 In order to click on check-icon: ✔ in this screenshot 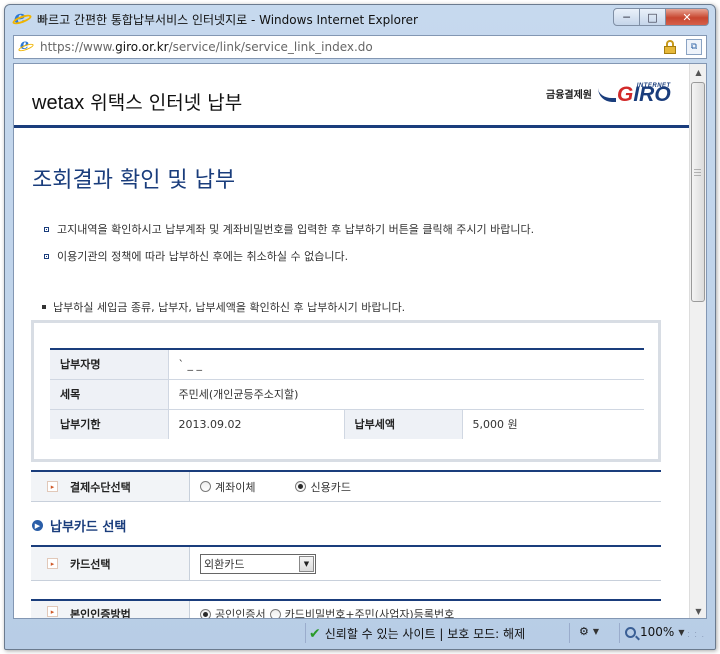, I will do `click(315, 633)`.